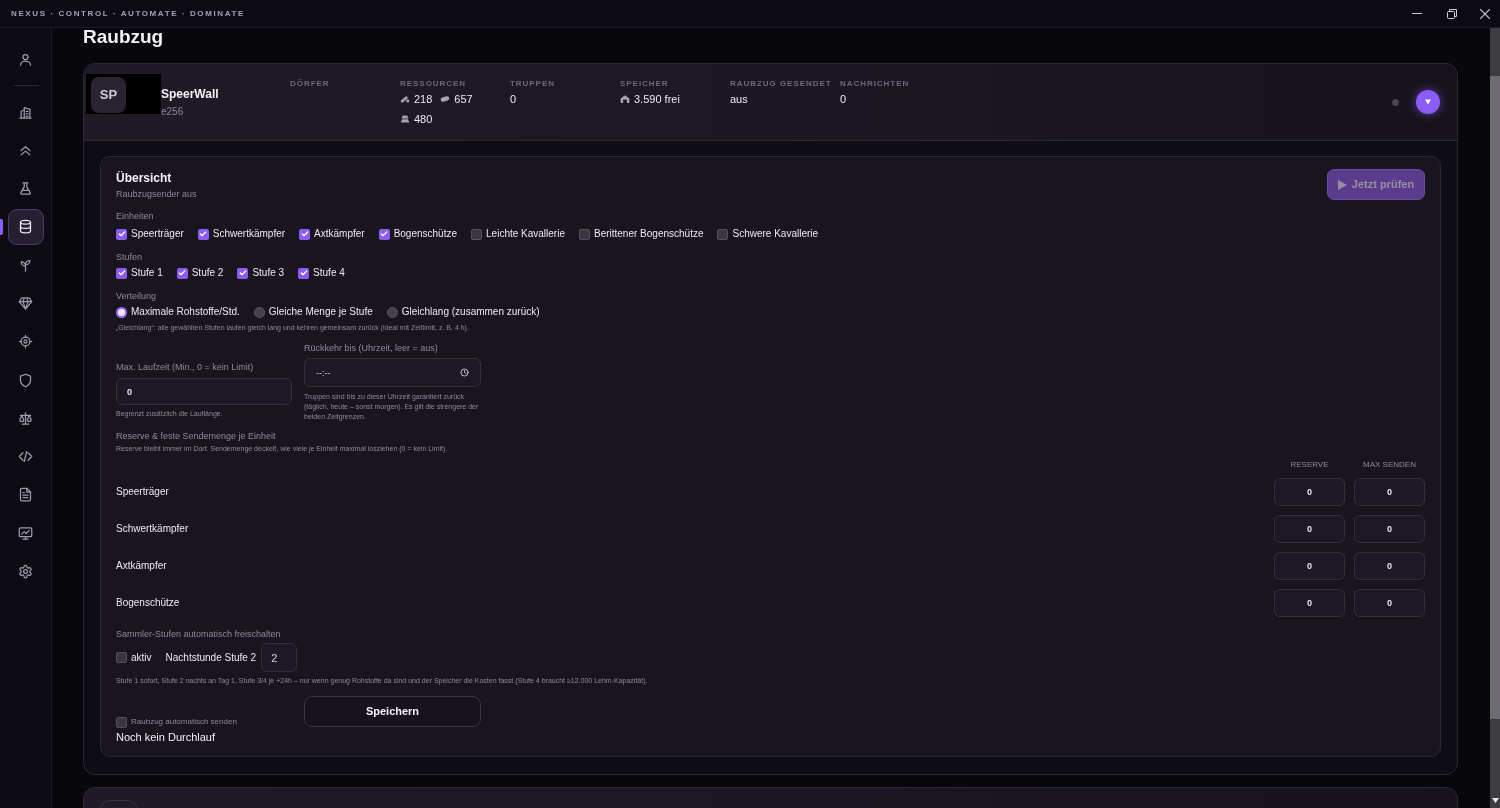 Image resolution: width=1500 pixels, height=808 pixels. Describe the element at coordinates (392, 372) in the screenshot. I see `time-field: --:--` at that location.